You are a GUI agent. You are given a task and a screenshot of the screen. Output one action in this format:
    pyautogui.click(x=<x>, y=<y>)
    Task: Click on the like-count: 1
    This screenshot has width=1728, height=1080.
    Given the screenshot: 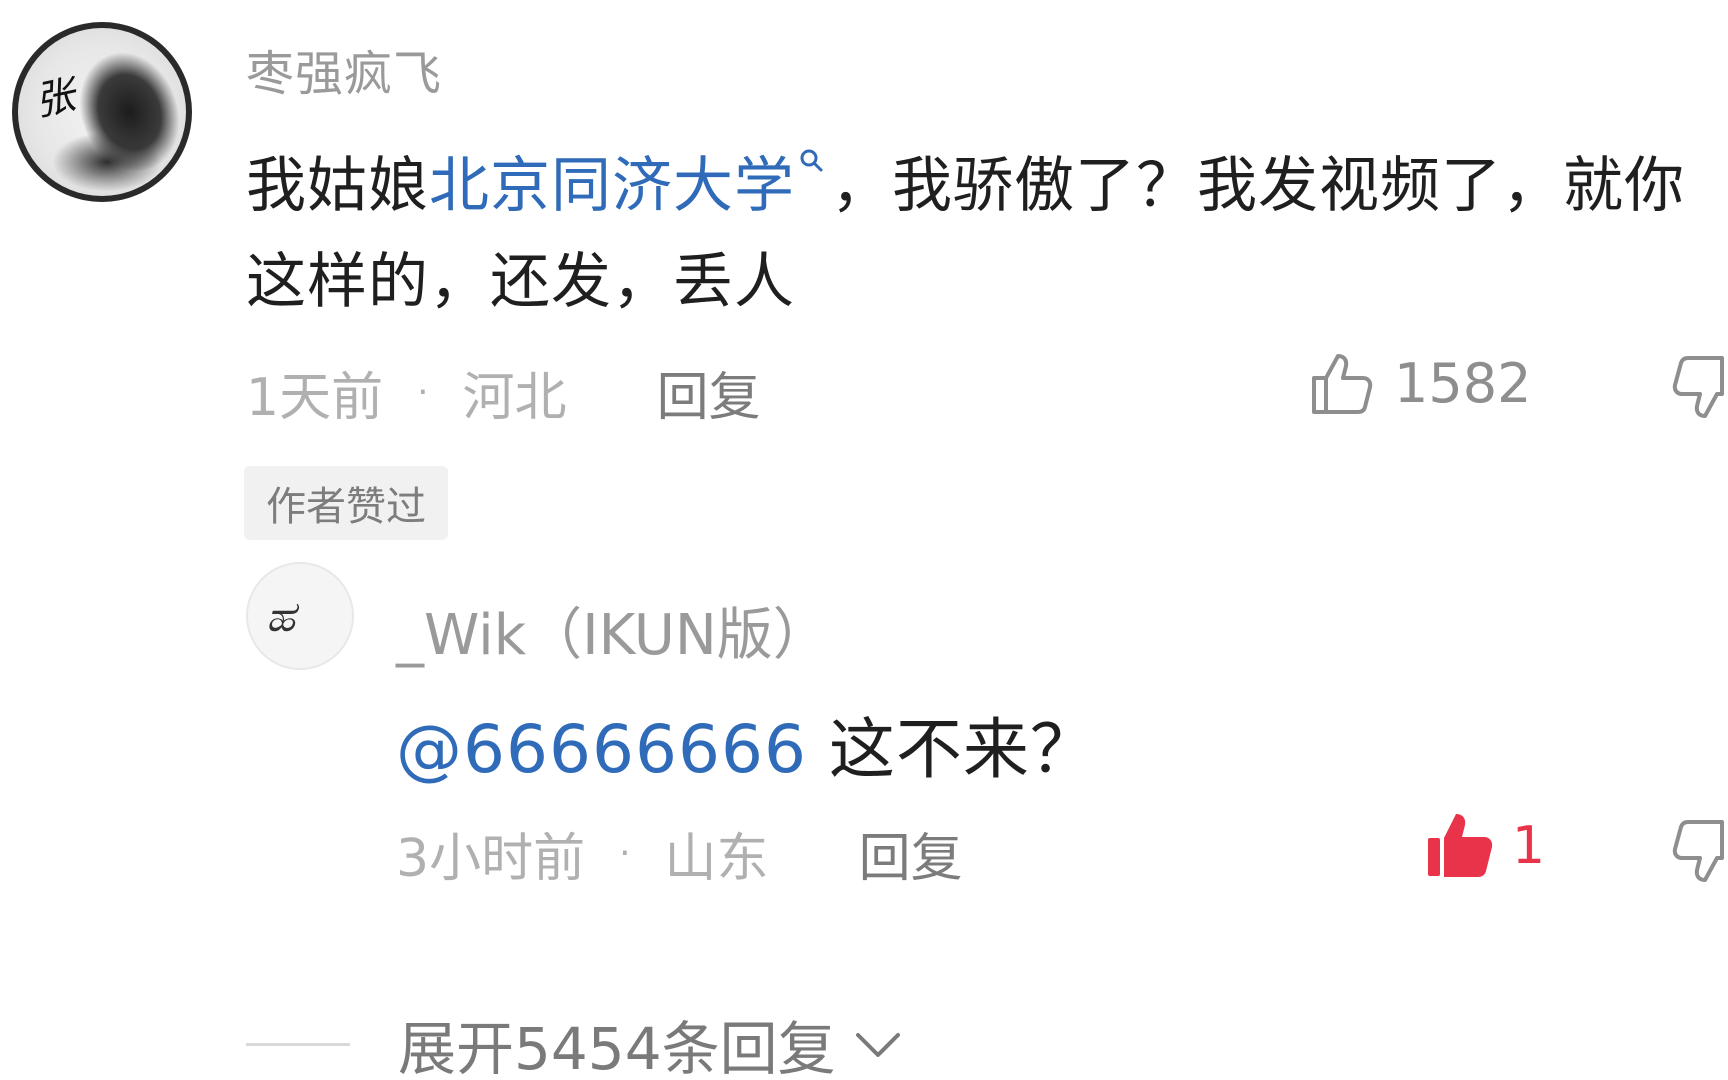 What is the action you would take?
    pyautogui.click(x=1529, y=846)
    